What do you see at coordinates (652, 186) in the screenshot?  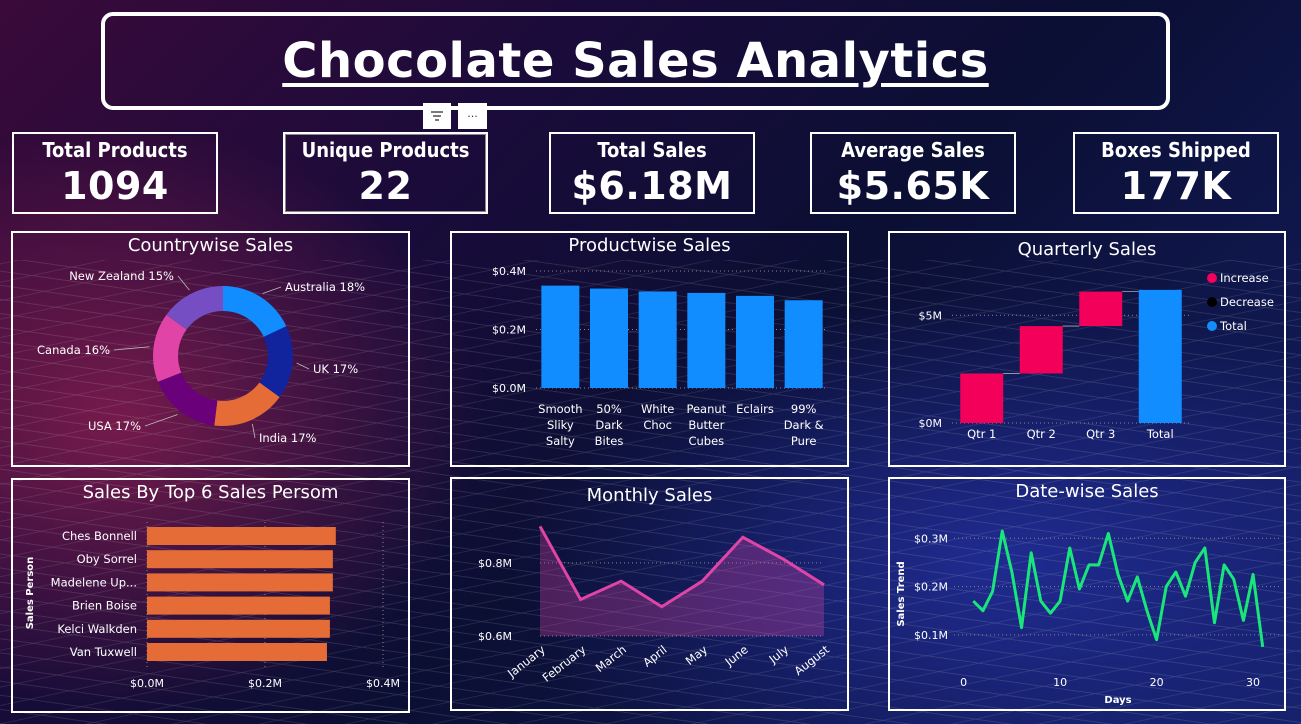 I see `kpi-value: $6.18M` at bounding box center [652, 186].